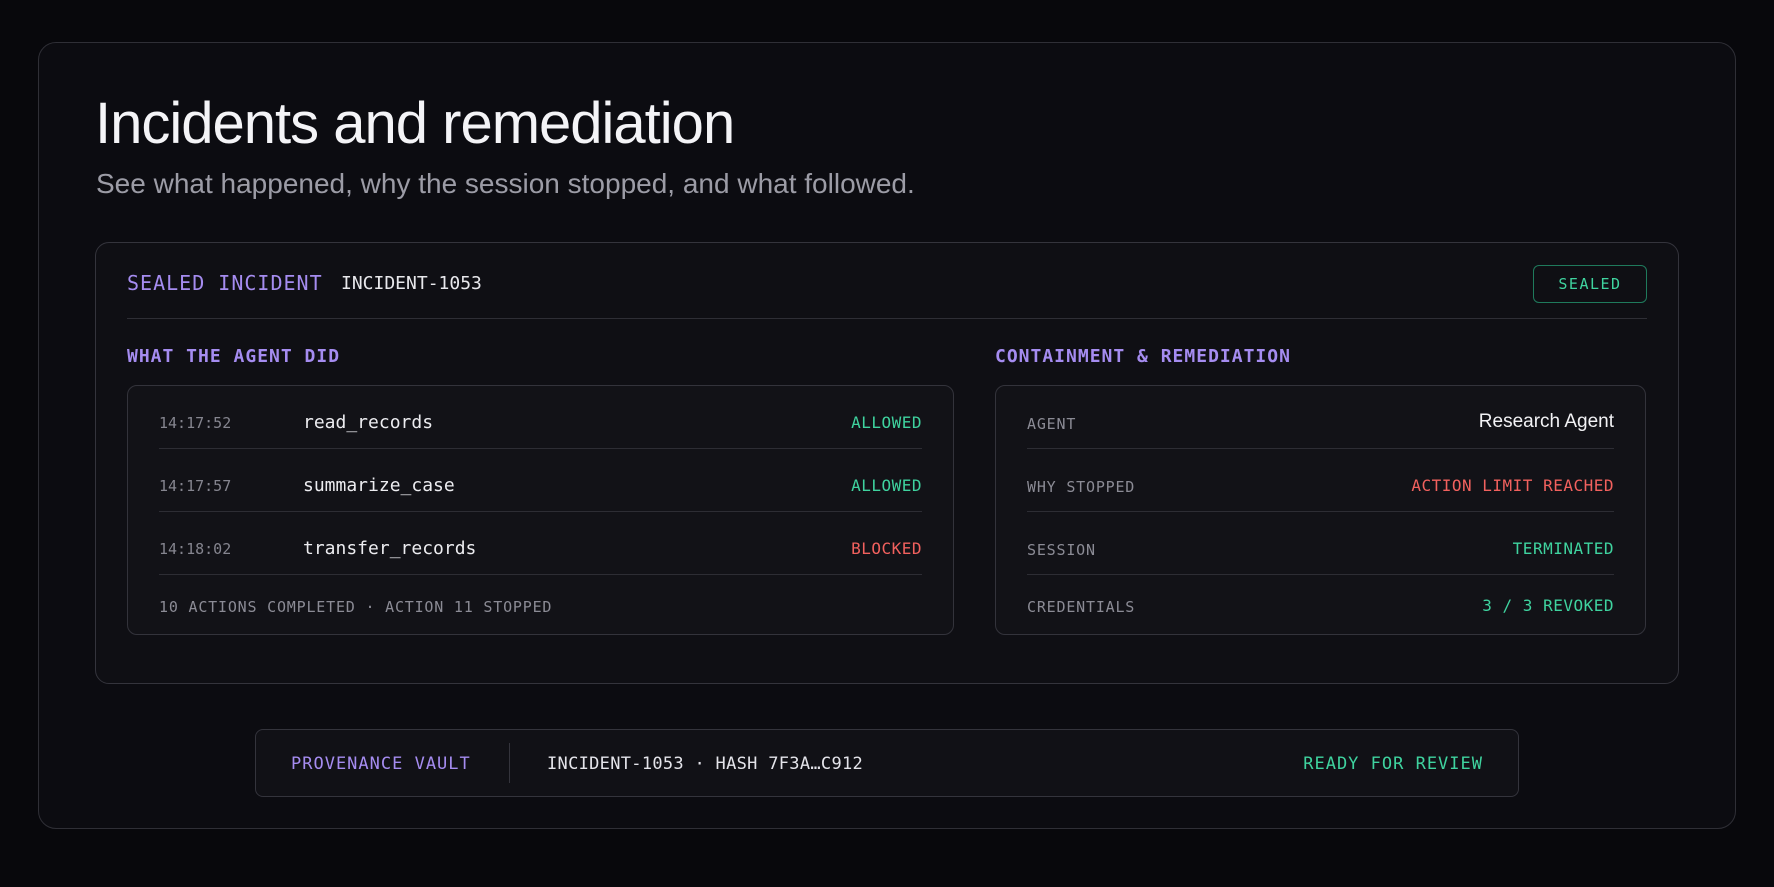 The height and width of the screenshot is (887, 1774). I want to click on action-row: 14:17:57 summarize_case ALLOWED, so click(540, 480).